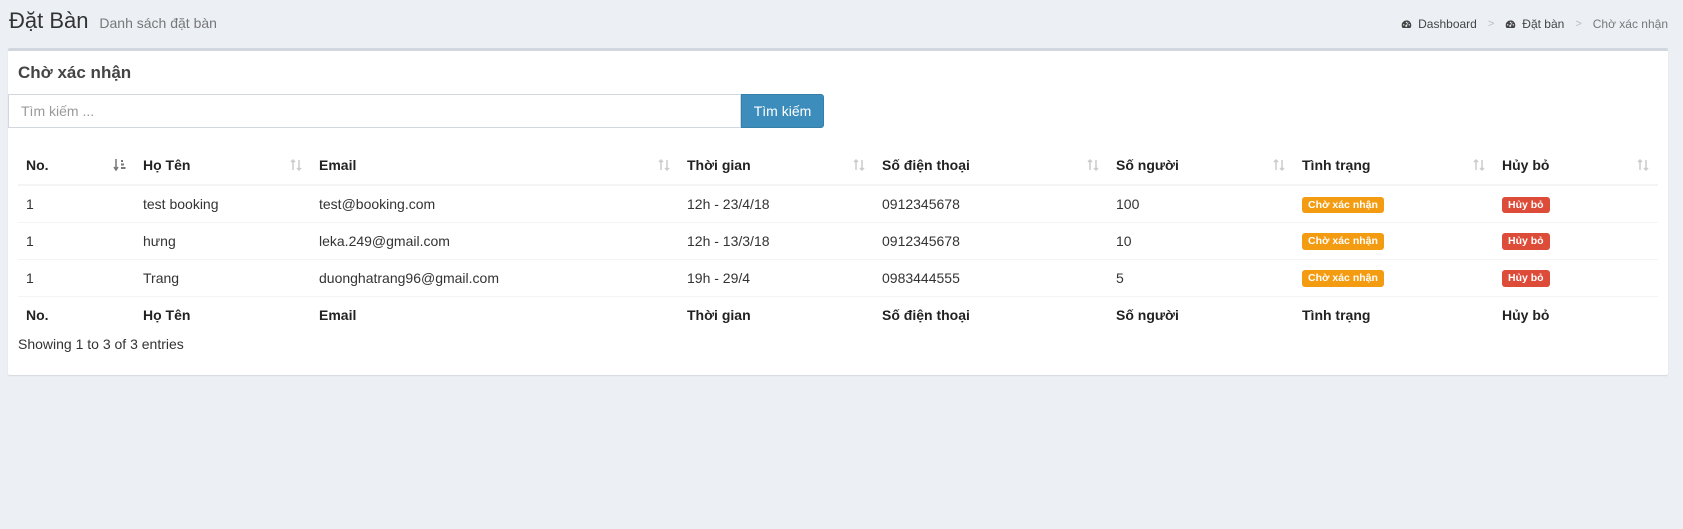 The height and width of the screenshot is (529, 1683). I want to click on table-info: Showing 1 to 3 of 3 entries, so click(101, 344).